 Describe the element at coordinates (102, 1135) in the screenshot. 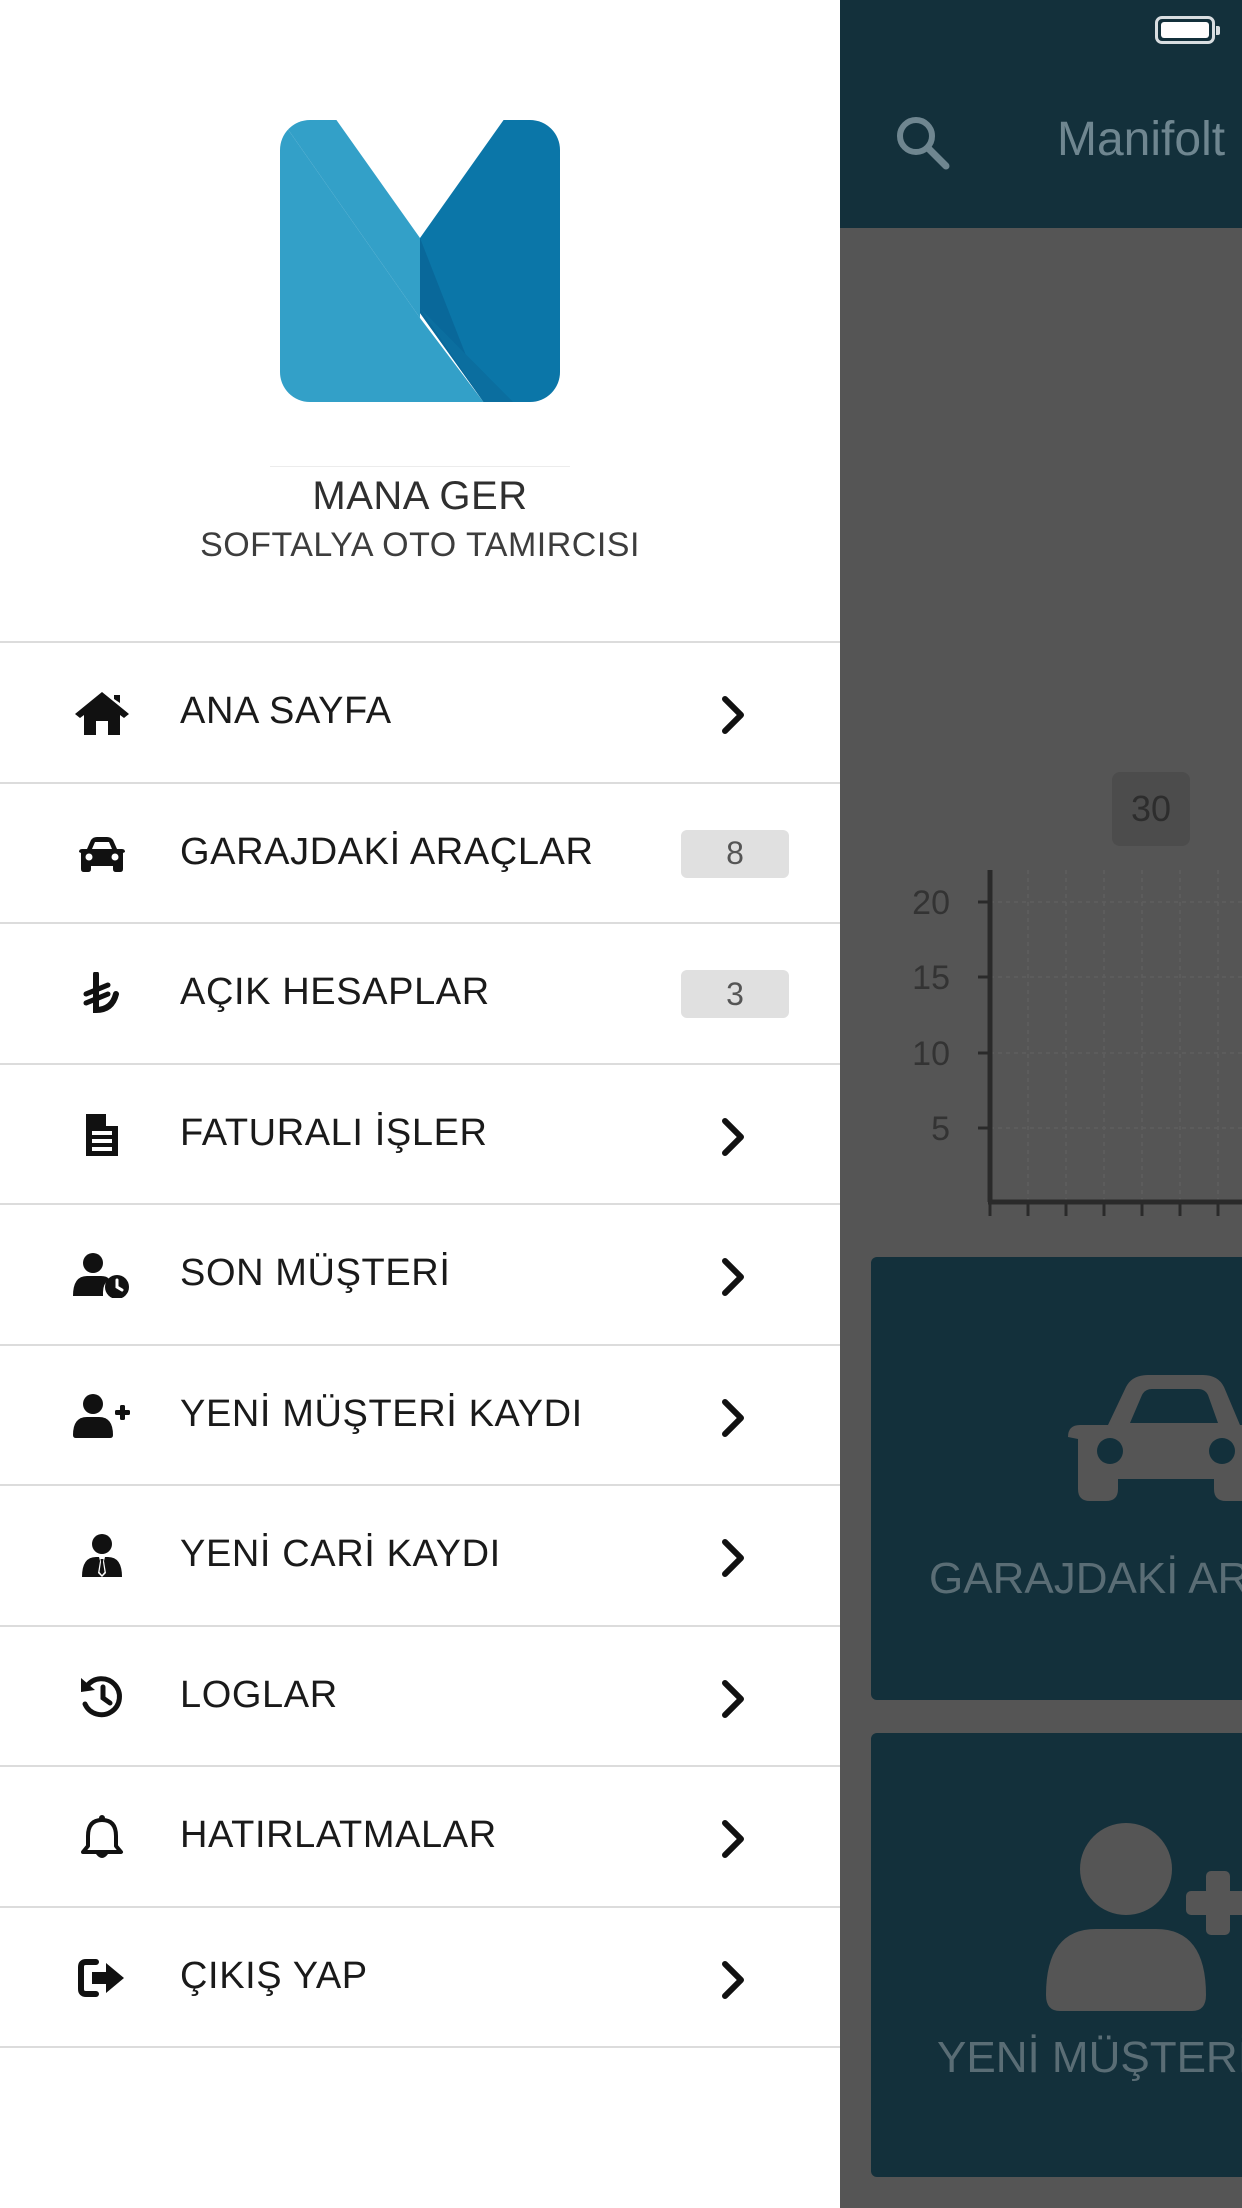

I see `invoice-icon` at that location.